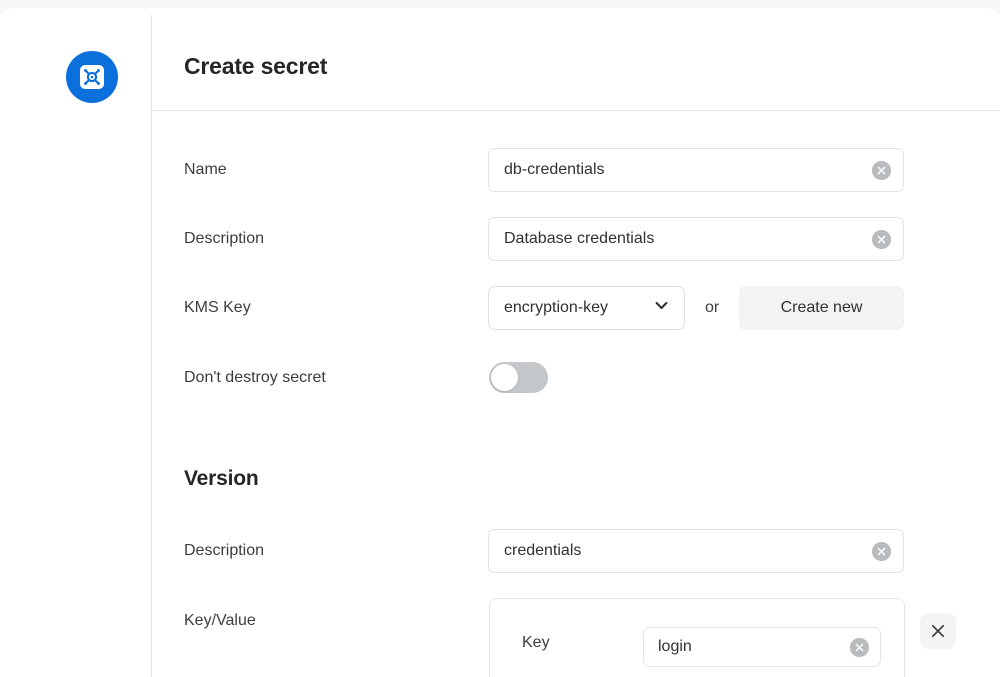  I want to click on key-label: Key, so click(536, 642).